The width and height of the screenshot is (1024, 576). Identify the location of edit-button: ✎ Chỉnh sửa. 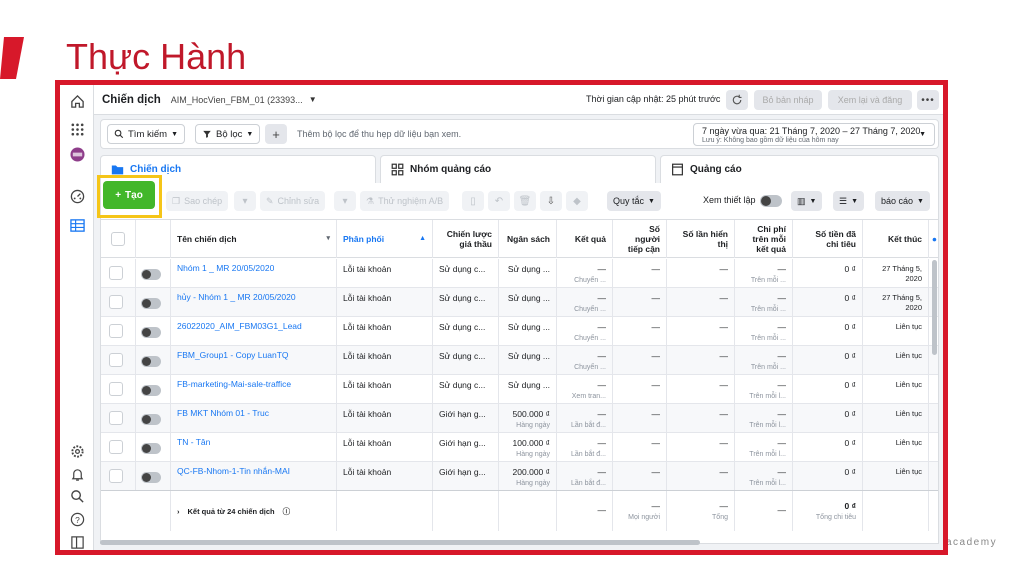
(293, 201).